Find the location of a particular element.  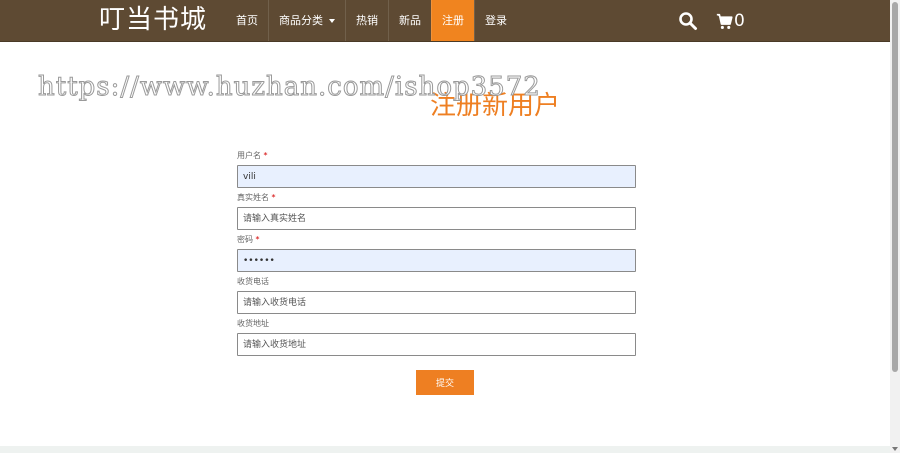

username-input is located at coordinates (436, 176).